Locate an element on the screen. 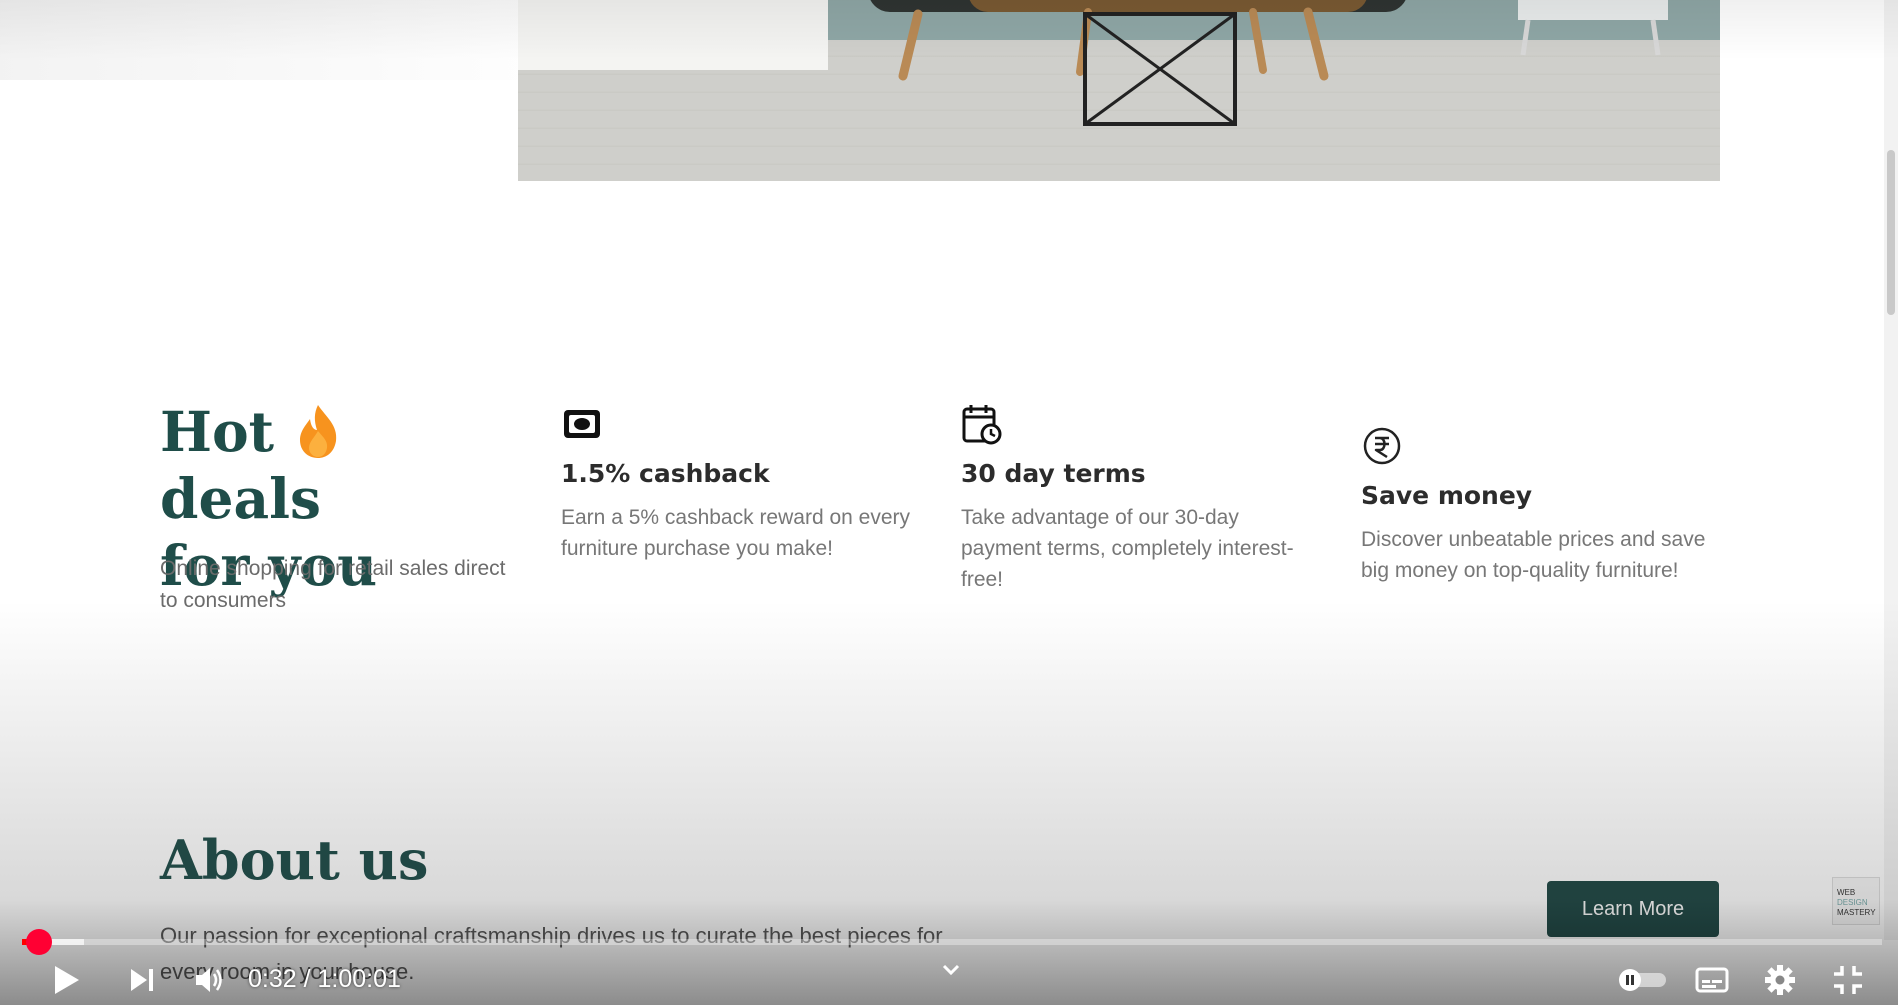 The width and height of the screenshot is (1898, 1005). settings-button is located at coordinates (1780, 980).